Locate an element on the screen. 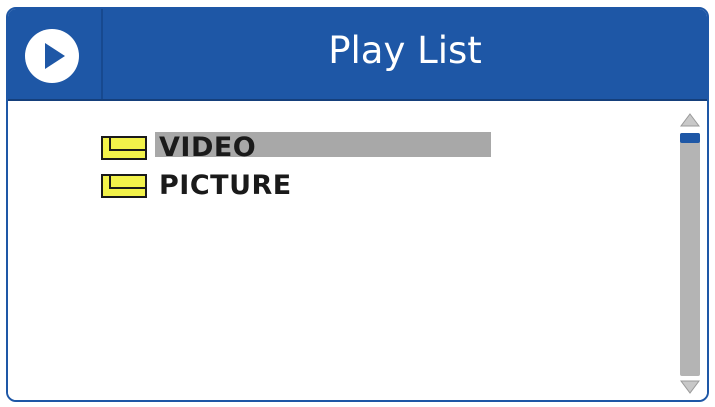 The width and height of the screenshot is (715, 407). play-circle-icon is located at coordinates (52, 56).